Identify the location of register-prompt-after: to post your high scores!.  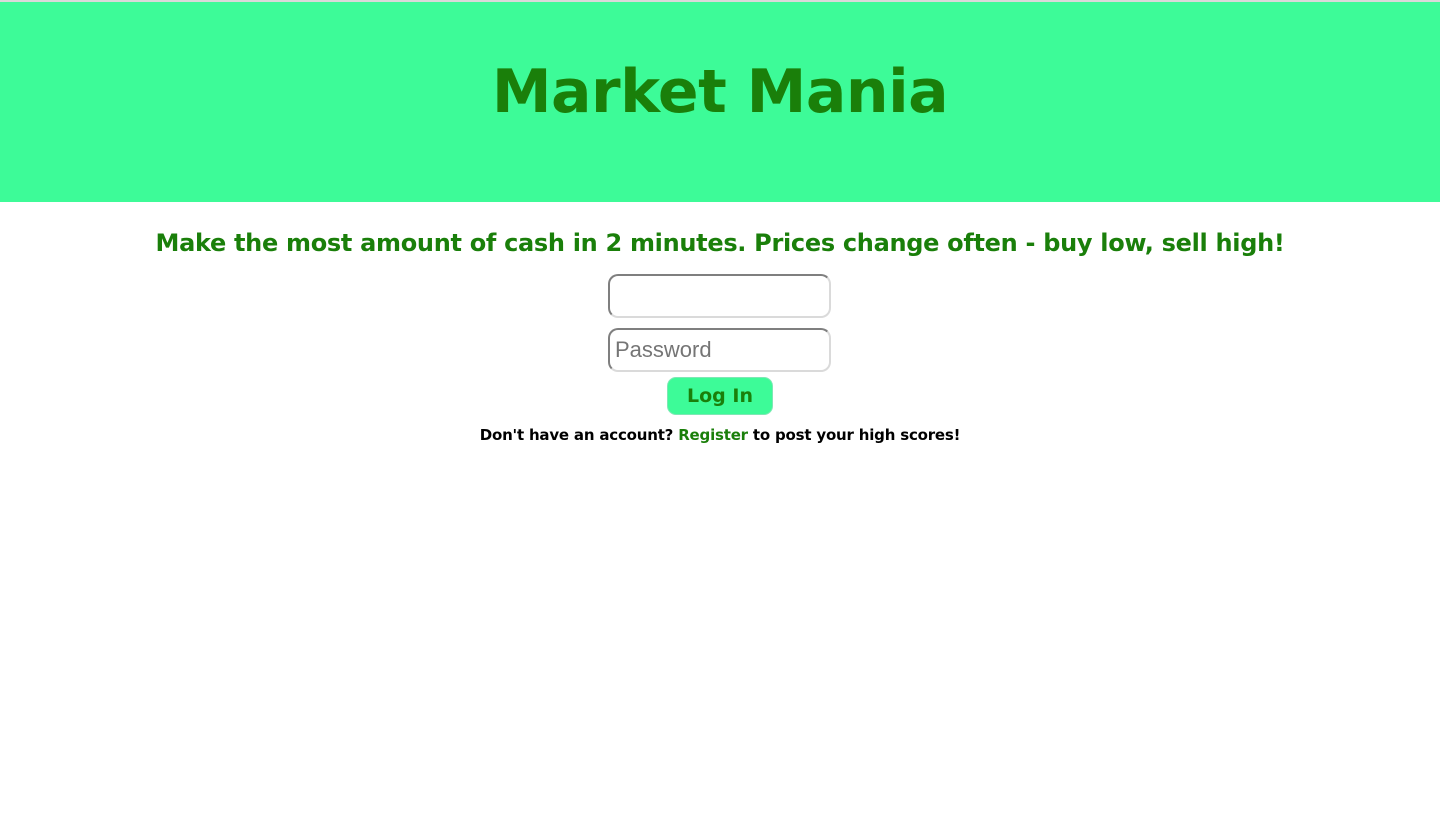
(854, 435).